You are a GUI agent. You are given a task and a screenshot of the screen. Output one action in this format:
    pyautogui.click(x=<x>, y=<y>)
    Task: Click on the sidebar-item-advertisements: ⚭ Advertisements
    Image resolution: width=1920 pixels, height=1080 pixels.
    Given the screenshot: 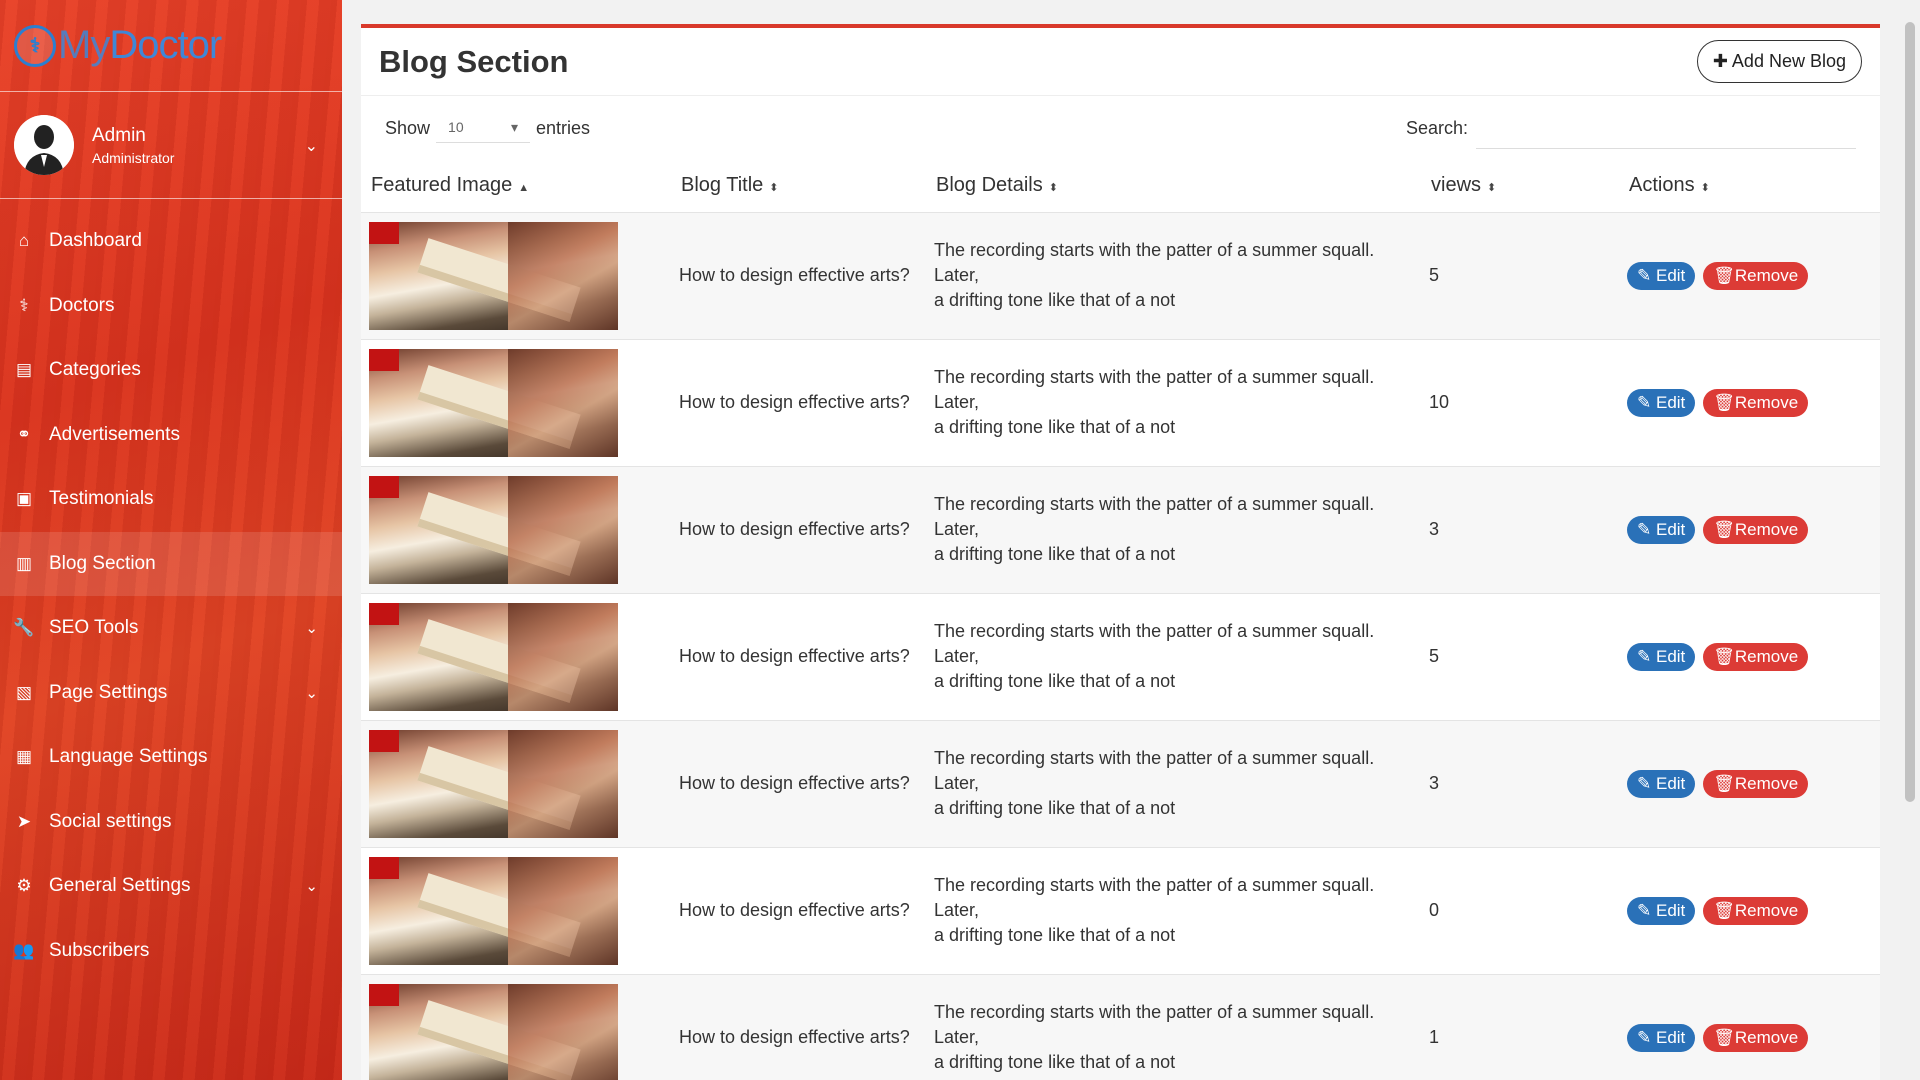 What is the action you would take?
    pyautogui.click(x=171, y=435)
    